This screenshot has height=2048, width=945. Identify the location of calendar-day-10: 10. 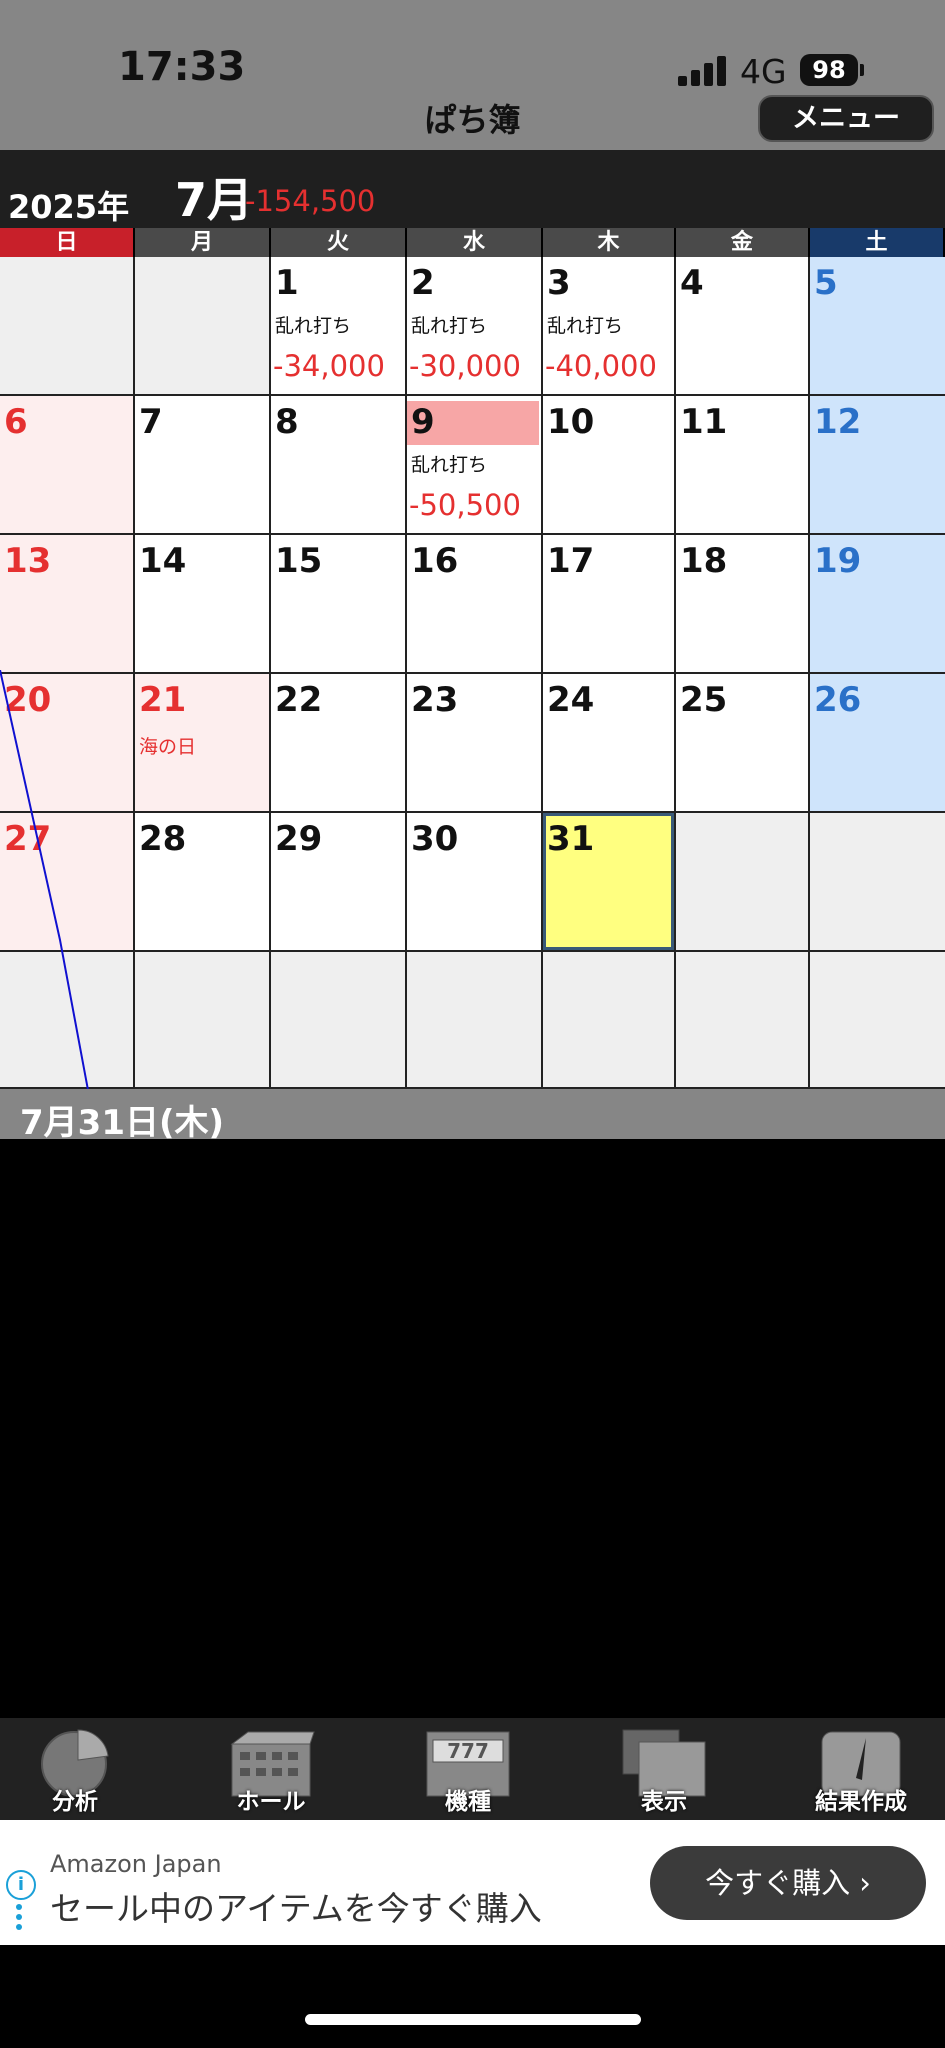
(608, 464).